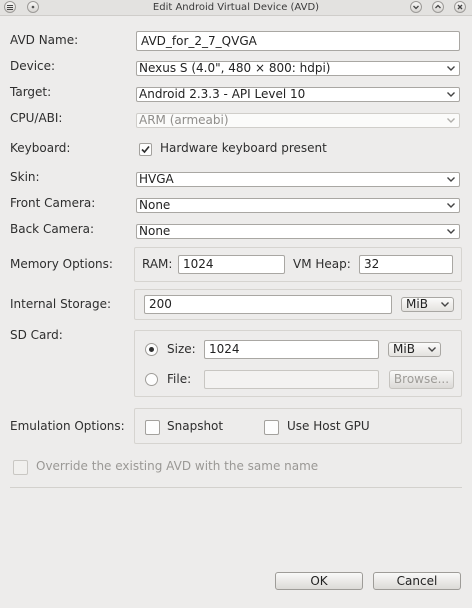 The height and width of the screenshot is (608, 472). Describe the element at coordinates (67, 426) in the screenshot. I see `emulation-options-label: Emulation Options:` at that location.